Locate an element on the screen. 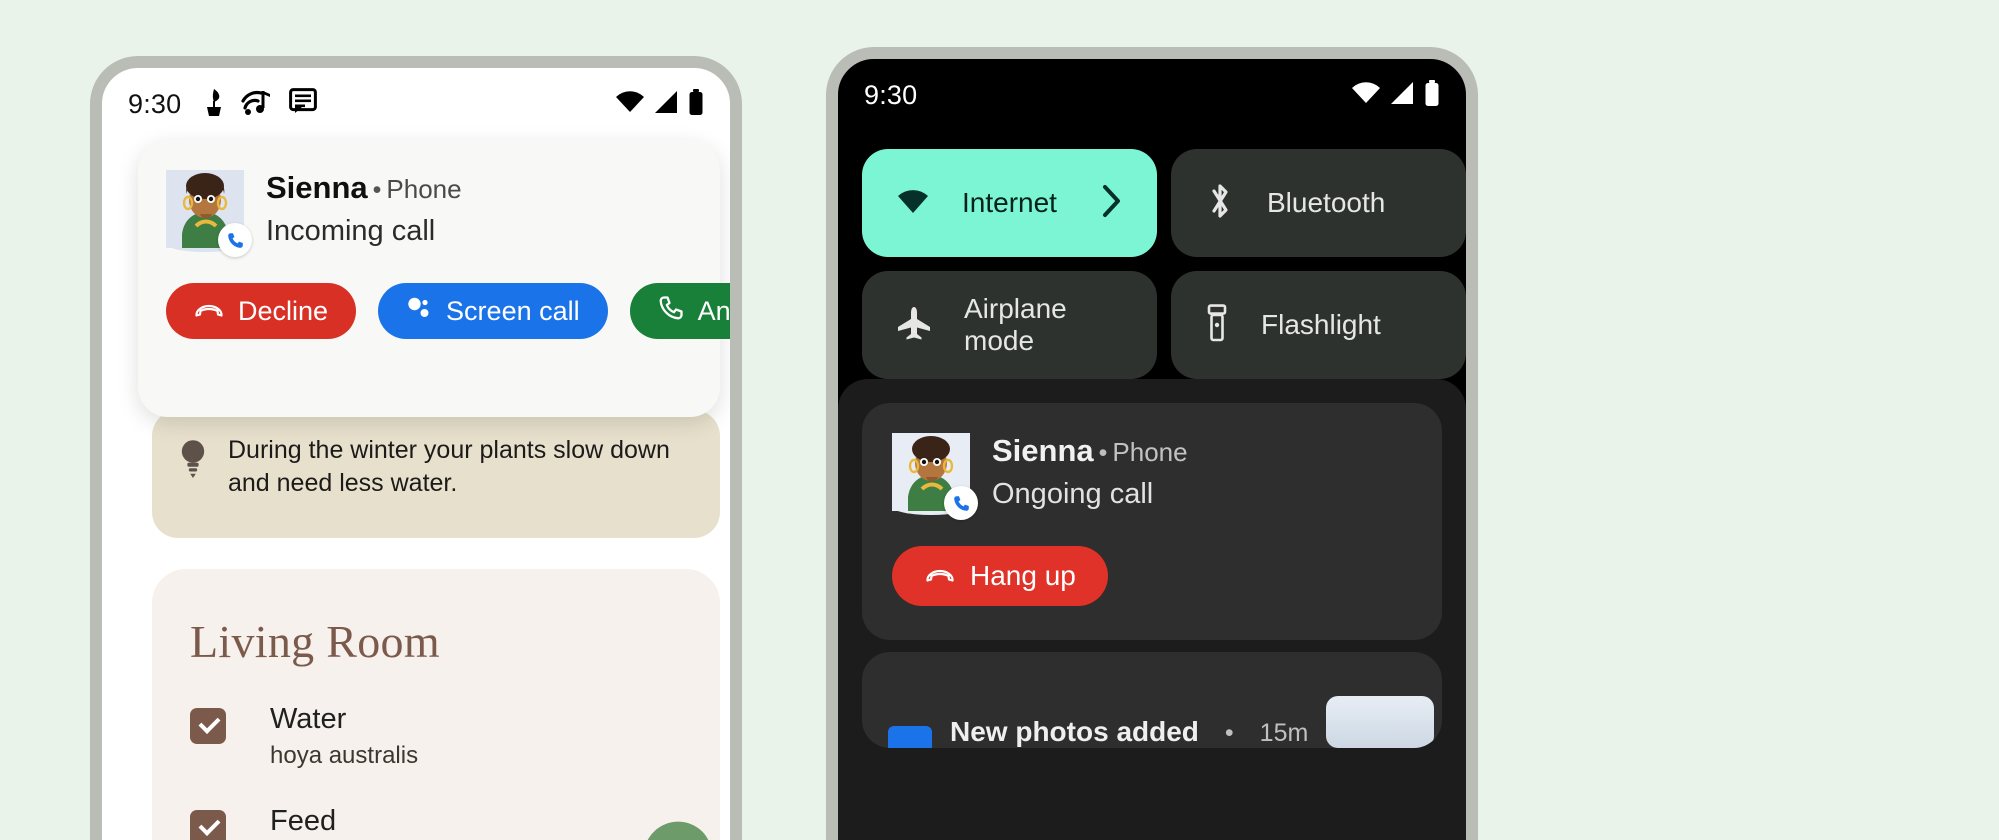 The width and height of the screenshot is (1999, 840). statusbar-right: 9:30 is located at coordinates (1152, 95).